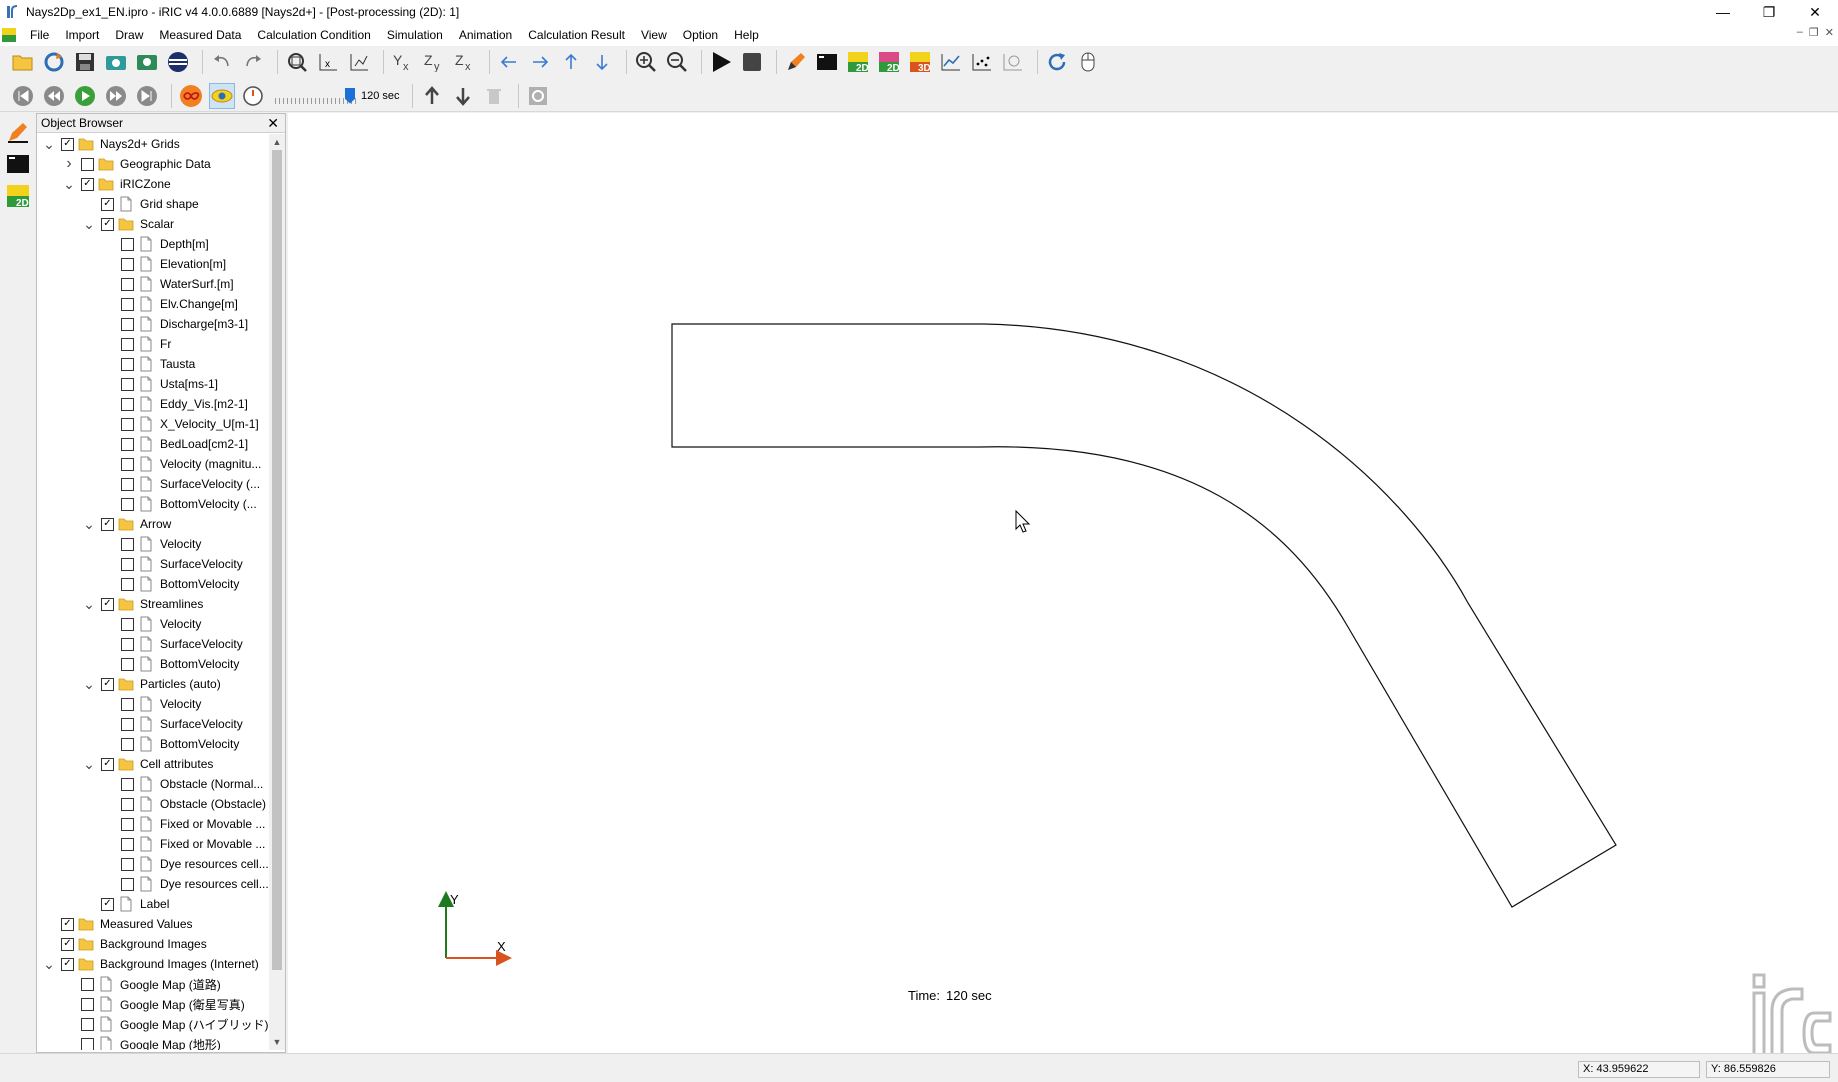 Image resolution: width=1838 pixels, height=1082 pixels. I want to click on mouse-help-button, so click(1088, 62).